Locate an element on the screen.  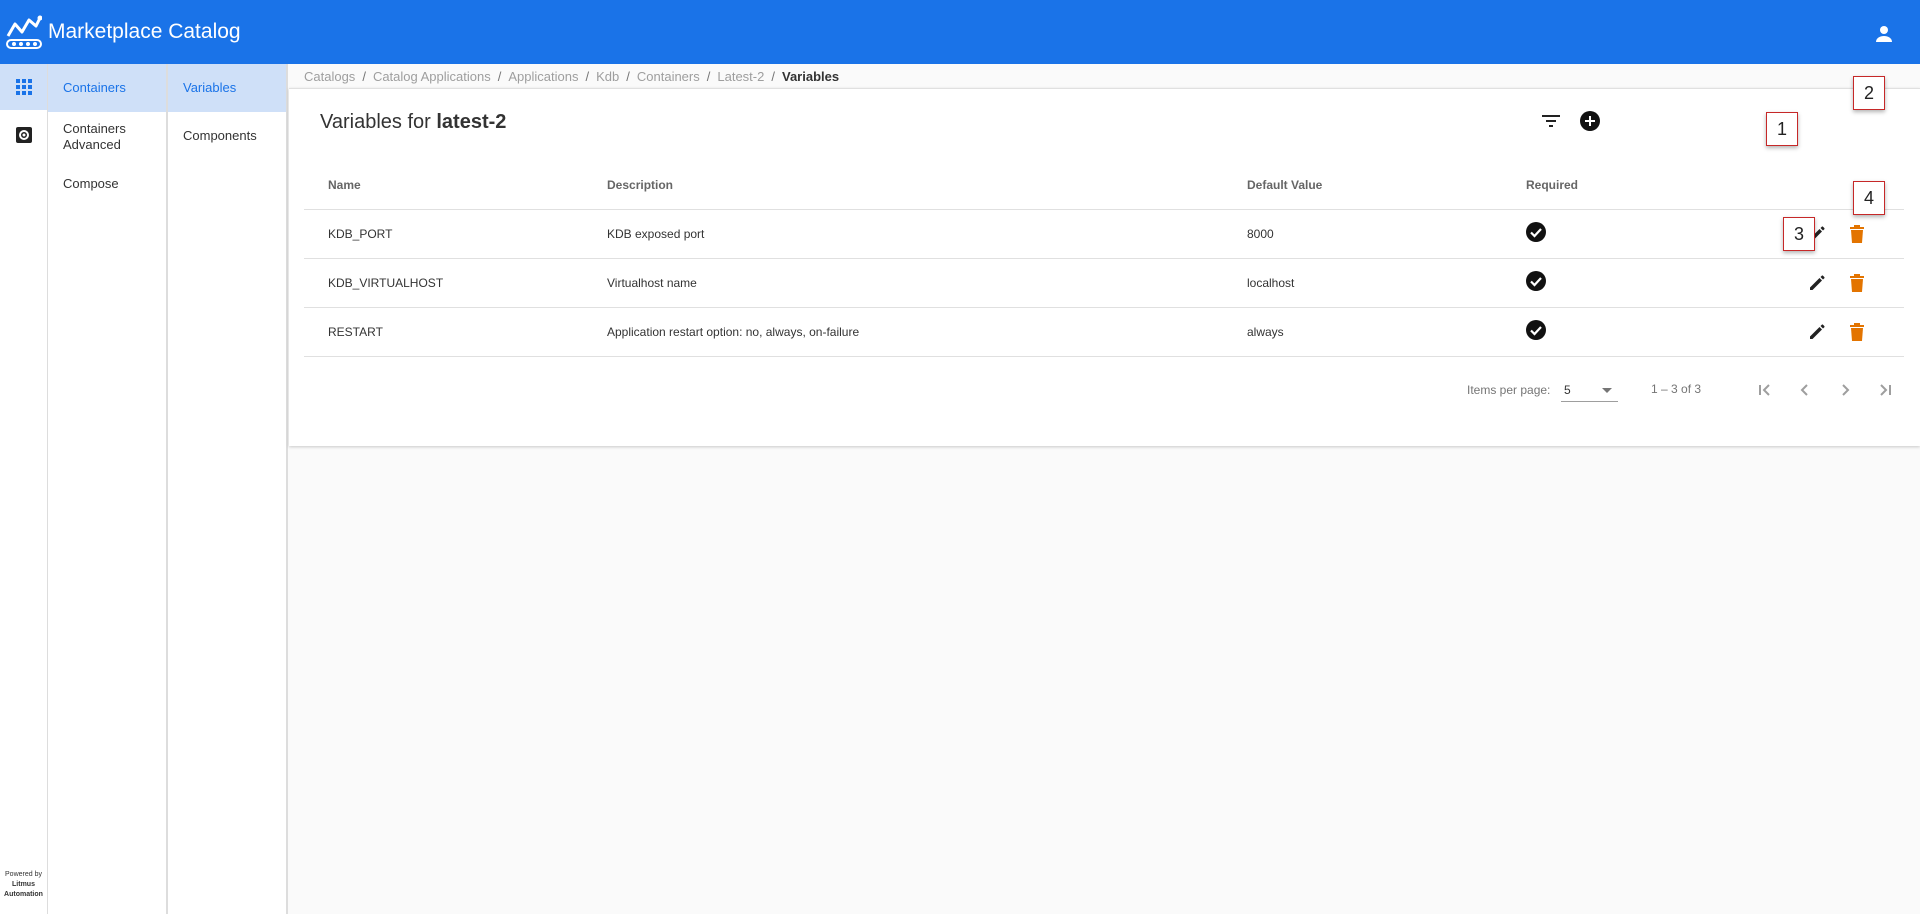
column-header-description: Description is located at coordinates (640, 185).